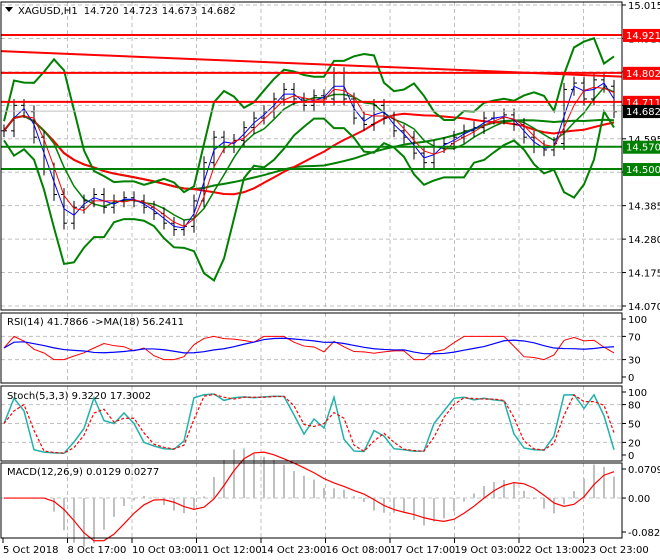 This screenshot has width=660, height=560. What do you see at coordinates (644, 240) in the screenshot?
I see `y-tick-label: 14.280` at bounding box center [644, 240].